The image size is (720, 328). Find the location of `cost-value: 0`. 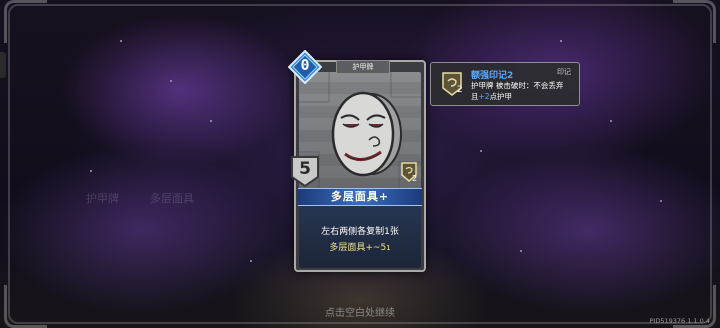

cost-value: 0 is located at coordinates (305, 65).